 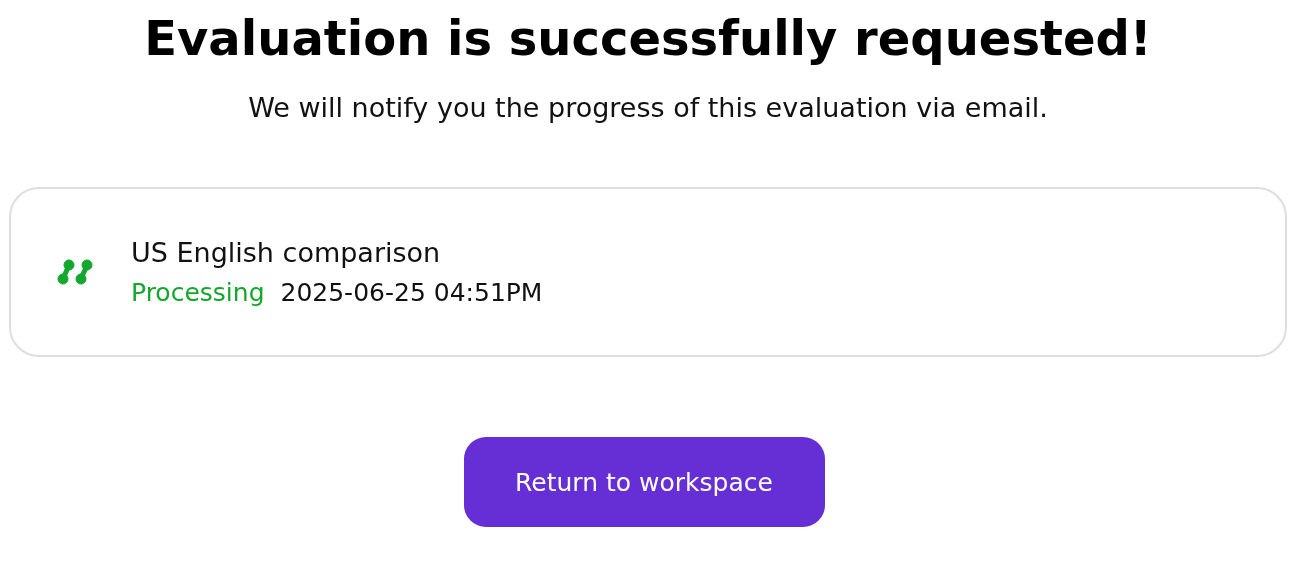 What do you see at coordinates (411, 292) in the screenshot?
I see `timestamp: 2025-06-25 04:51PM` at bounding box center [411, 292].